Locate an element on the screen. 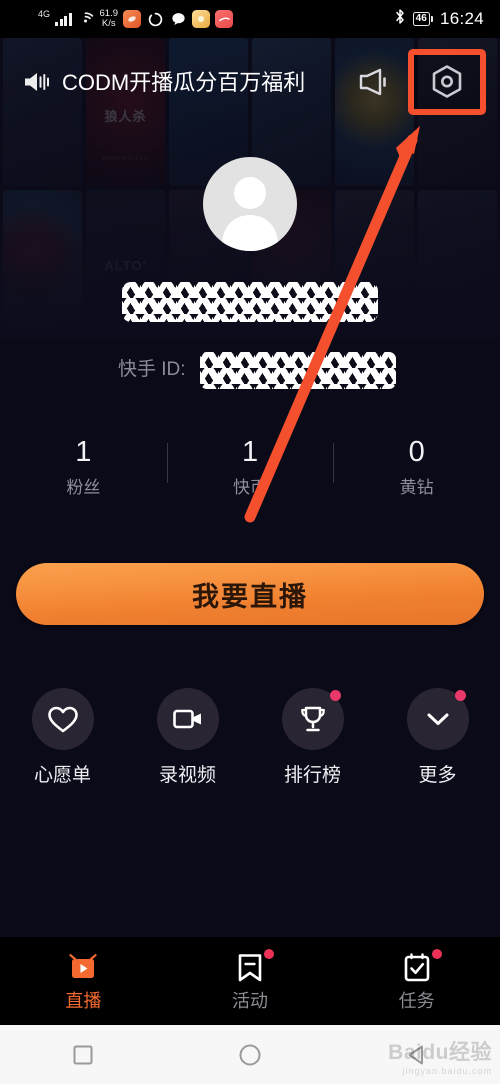 The height and width of the screenshot is (1084, 500). action-record-video-circle is located at coordinates (187, 719).